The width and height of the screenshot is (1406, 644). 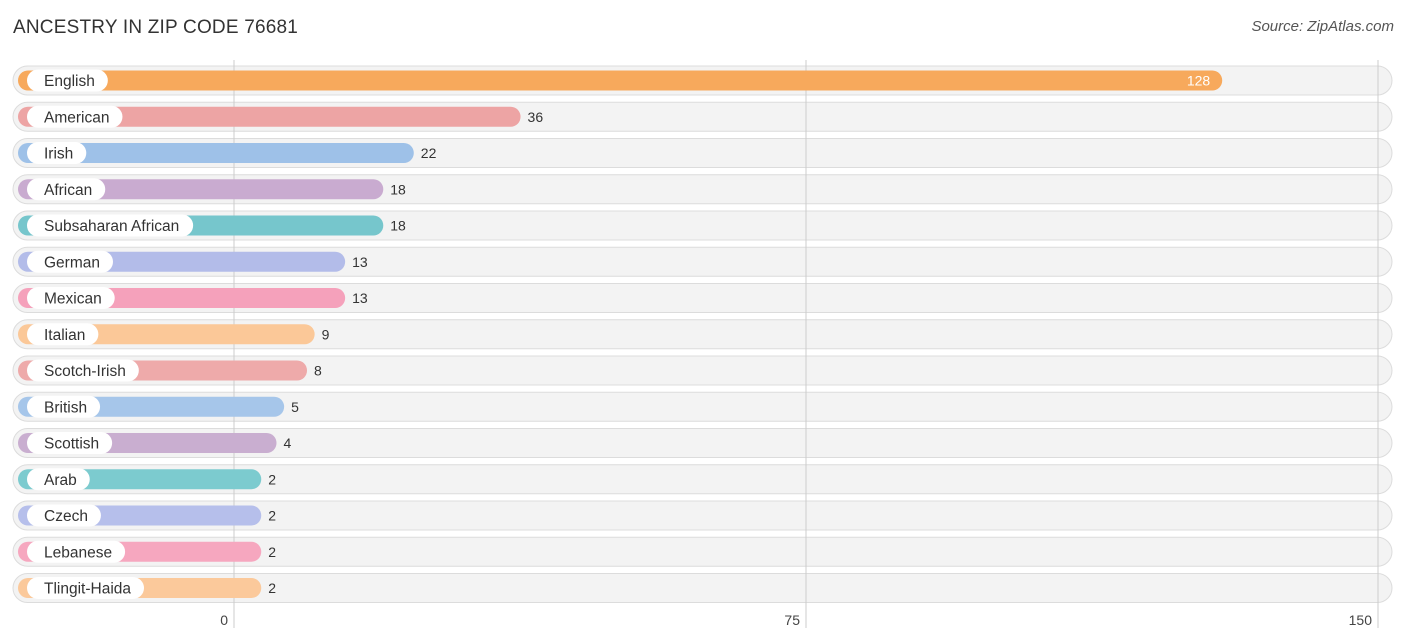 What do you see at coordinates (429, 153) in the screenshot?
I see `value-label: 22` at bounding box center [429, 153].